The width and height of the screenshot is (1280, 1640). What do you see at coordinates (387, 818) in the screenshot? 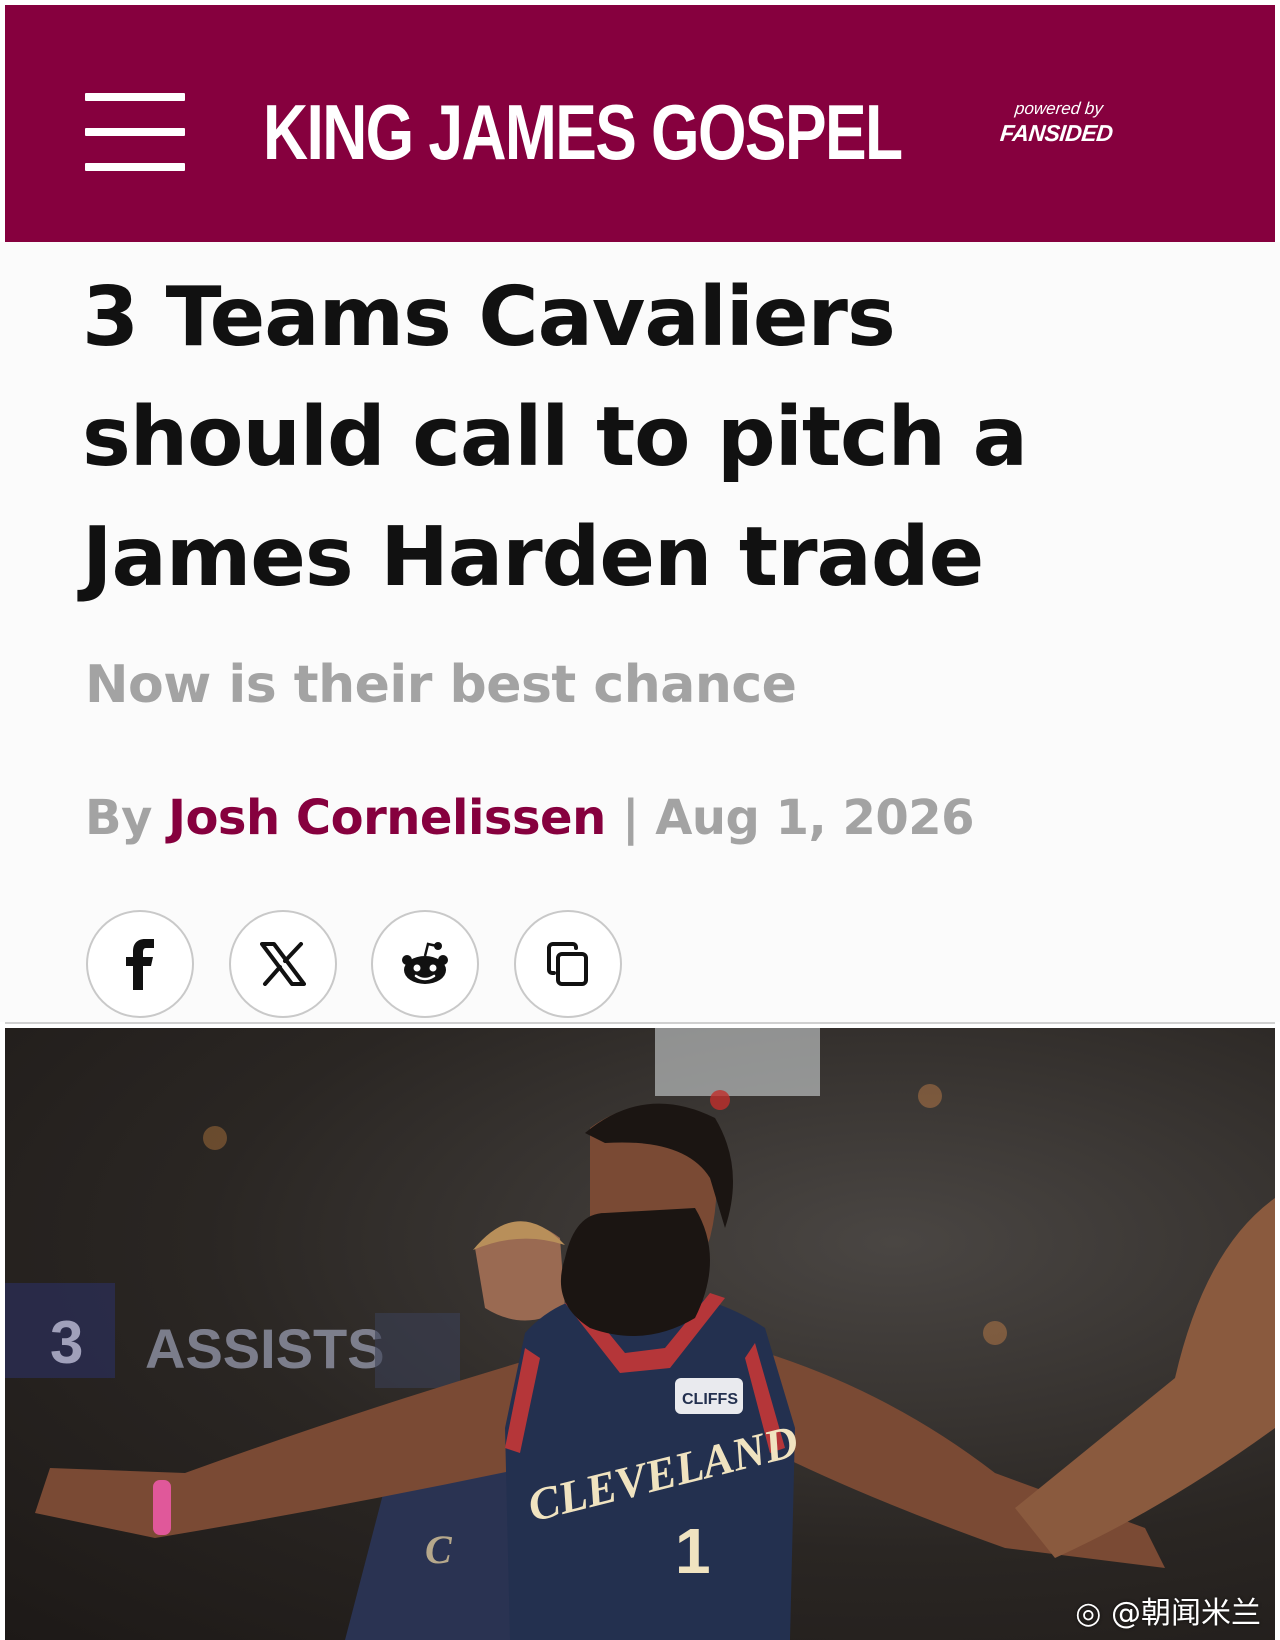
I see `author-link: Josh Cornelissen` at bounding box center [387, 818].